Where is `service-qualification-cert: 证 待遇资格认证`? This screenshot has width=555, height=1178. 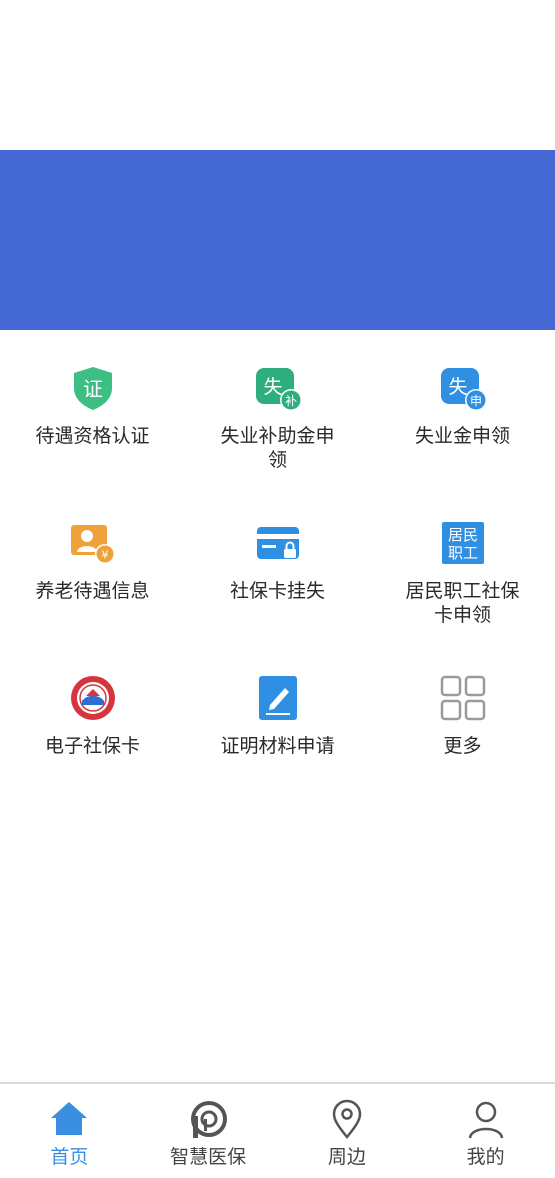
service-qualification-cert: 证 待遇资格认证 is located at coordinates (92, 417).